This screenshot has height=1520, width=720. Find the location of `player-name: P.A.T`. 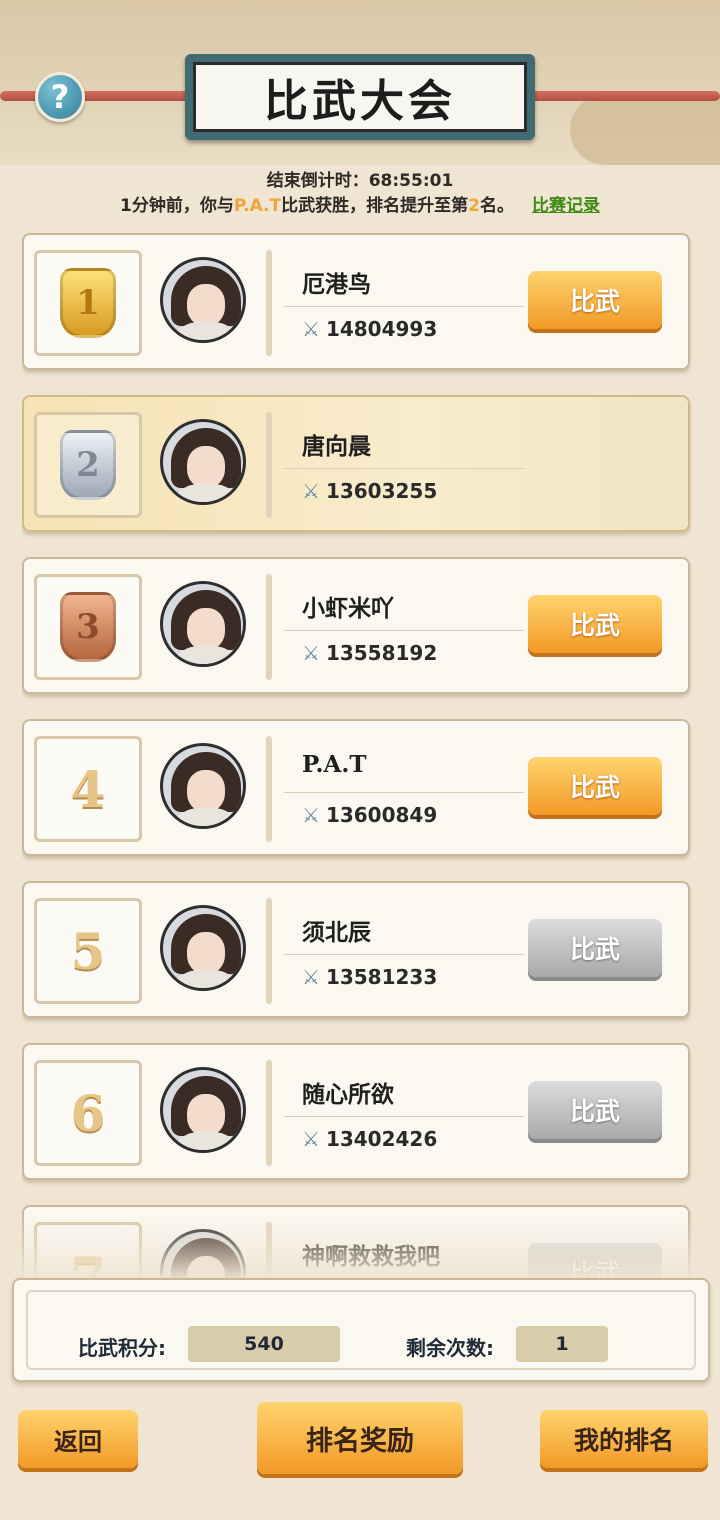

player-name: P.A.T is located at coordinates (334, 764).